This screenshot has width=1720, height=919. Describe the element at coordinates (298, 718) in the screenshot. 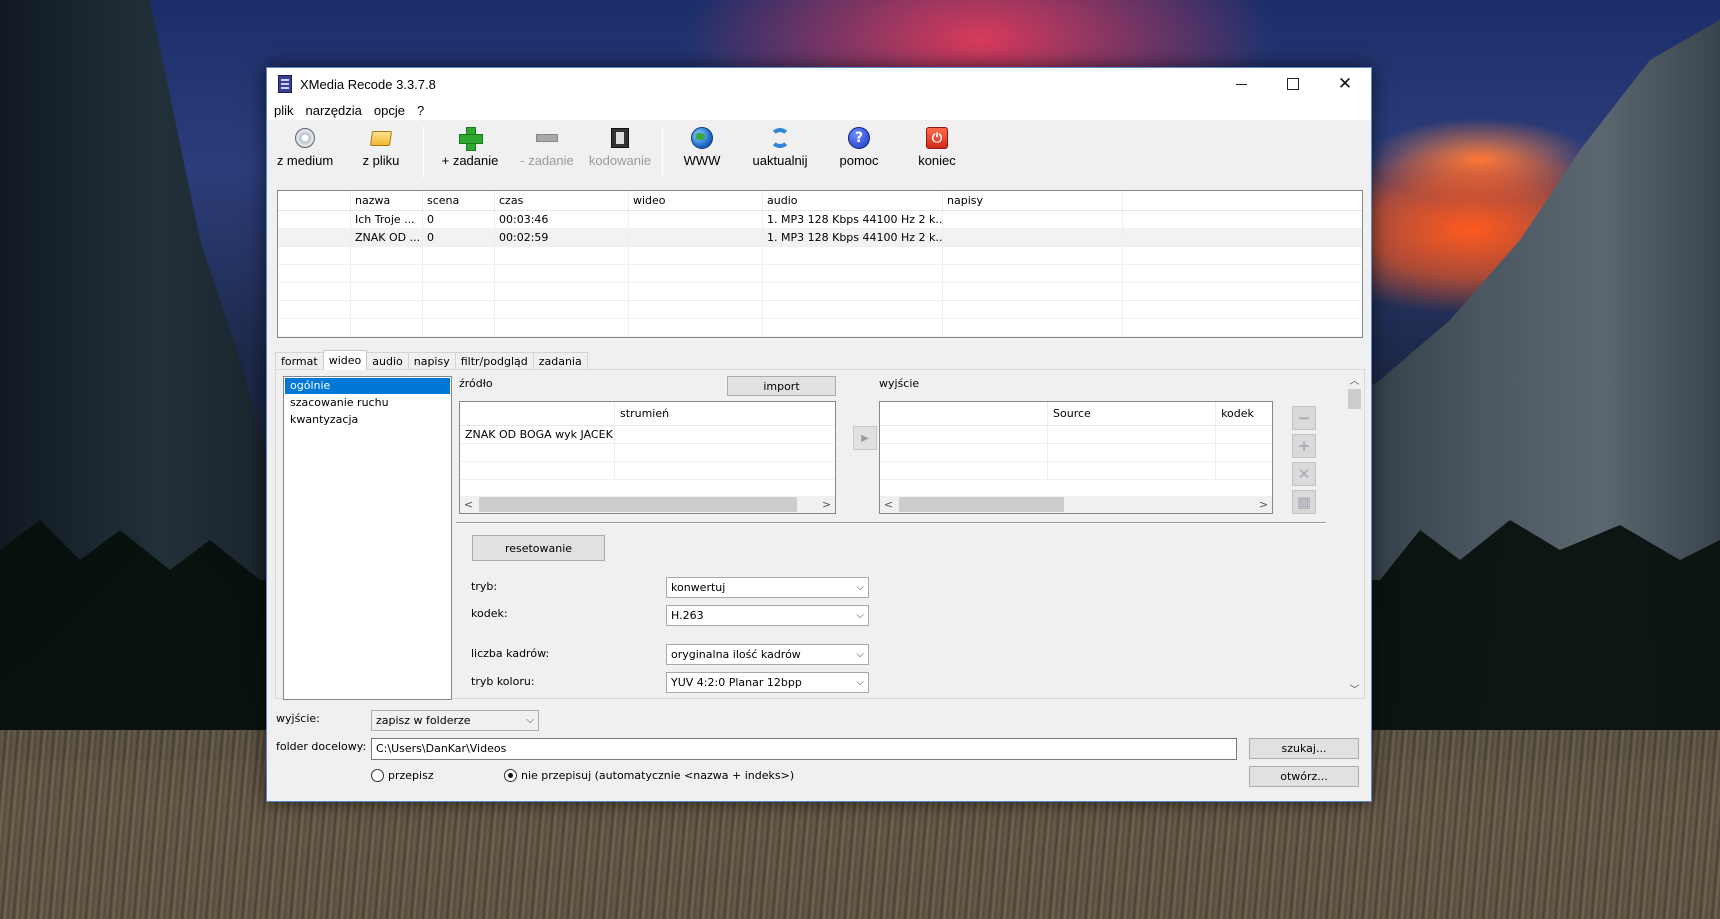

I see `output-mode-label: wyjście:` at that location.